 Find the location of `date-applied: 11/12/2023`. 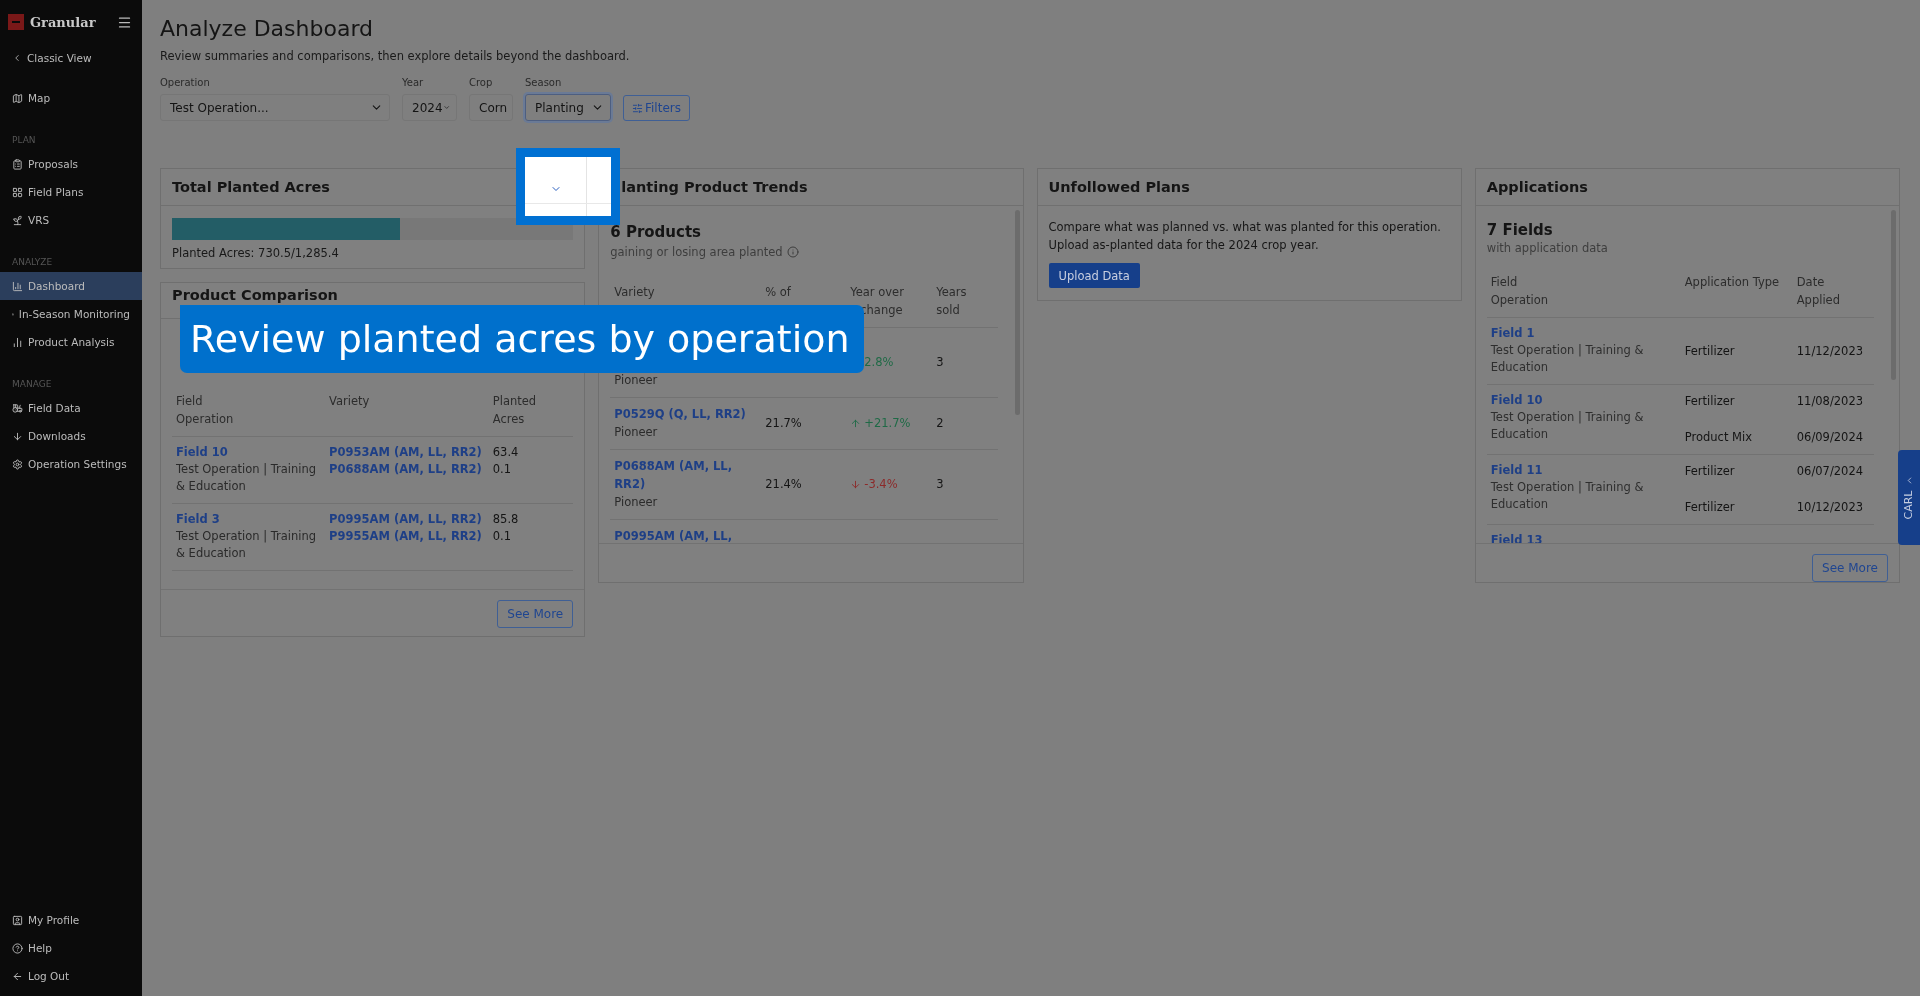

date-applied: 11/12/2023 is located at coordinates (1830, 351).